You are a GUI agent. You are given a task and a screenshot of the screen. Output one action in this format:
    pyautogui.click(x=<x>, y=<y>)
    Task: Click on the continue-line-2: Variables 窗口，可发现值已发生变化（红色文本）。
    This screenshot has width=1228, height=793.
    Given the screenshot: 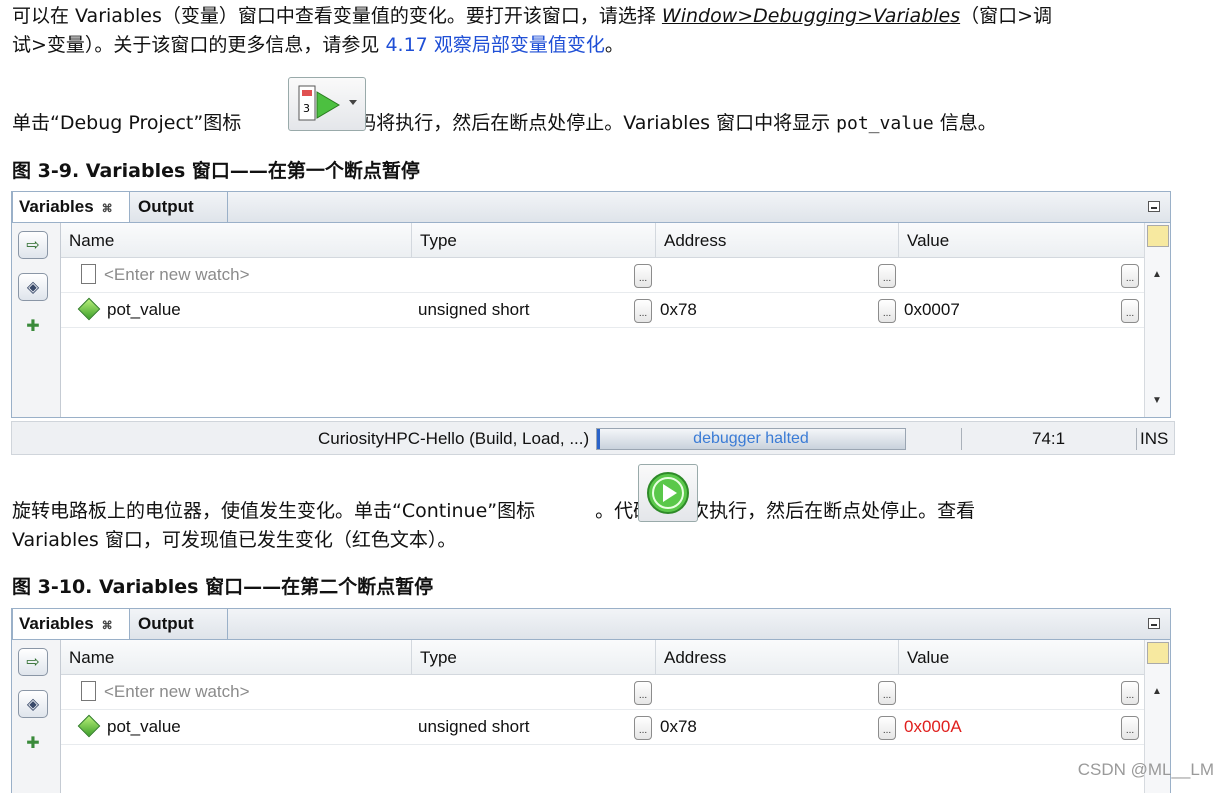 What is the action you would take?
    pyautogui.click(x=234, y=540)
    